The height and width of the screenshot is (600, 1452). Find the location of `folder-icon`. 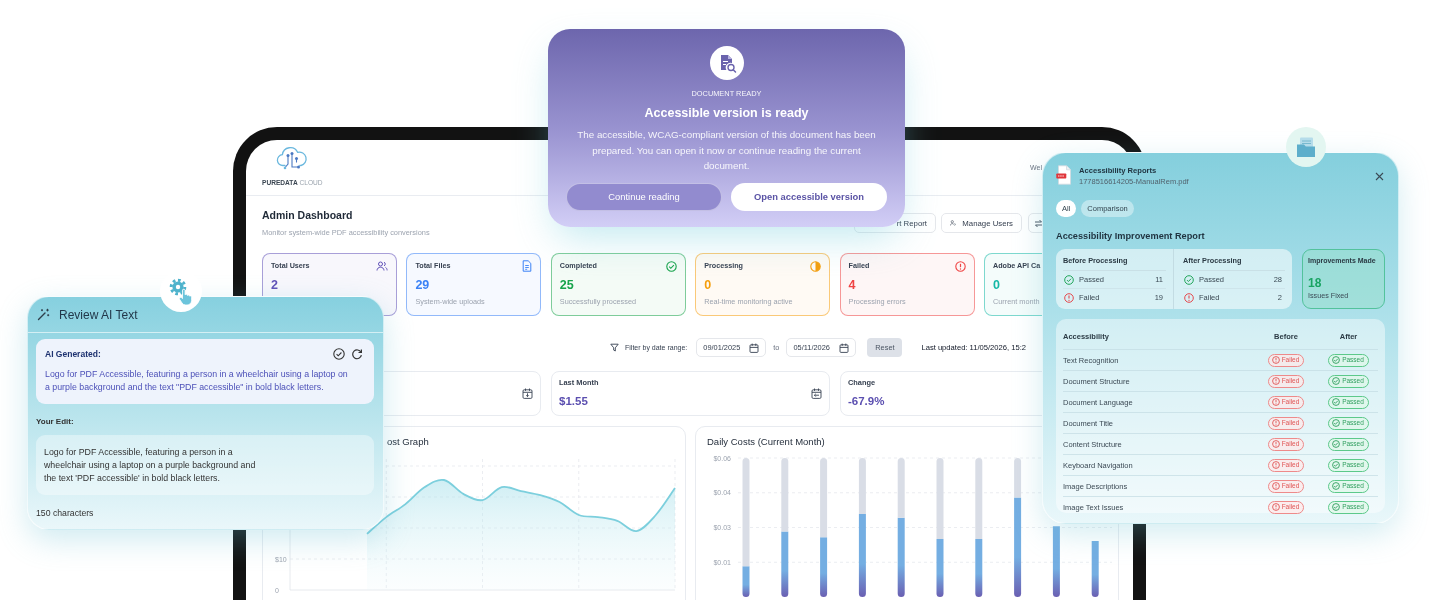

folder-icon is located at coordinates (1306, 147).